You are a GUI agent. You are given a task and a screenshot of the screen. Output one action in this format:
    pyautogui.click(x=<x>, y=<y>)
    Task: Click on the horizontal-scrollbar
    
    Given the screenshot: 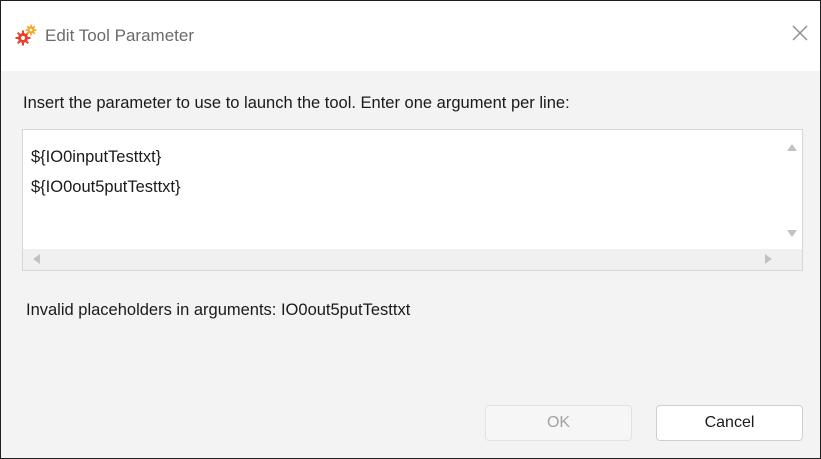 What is the action you would take?
    pyautogui.click(x=412, y=259)
    